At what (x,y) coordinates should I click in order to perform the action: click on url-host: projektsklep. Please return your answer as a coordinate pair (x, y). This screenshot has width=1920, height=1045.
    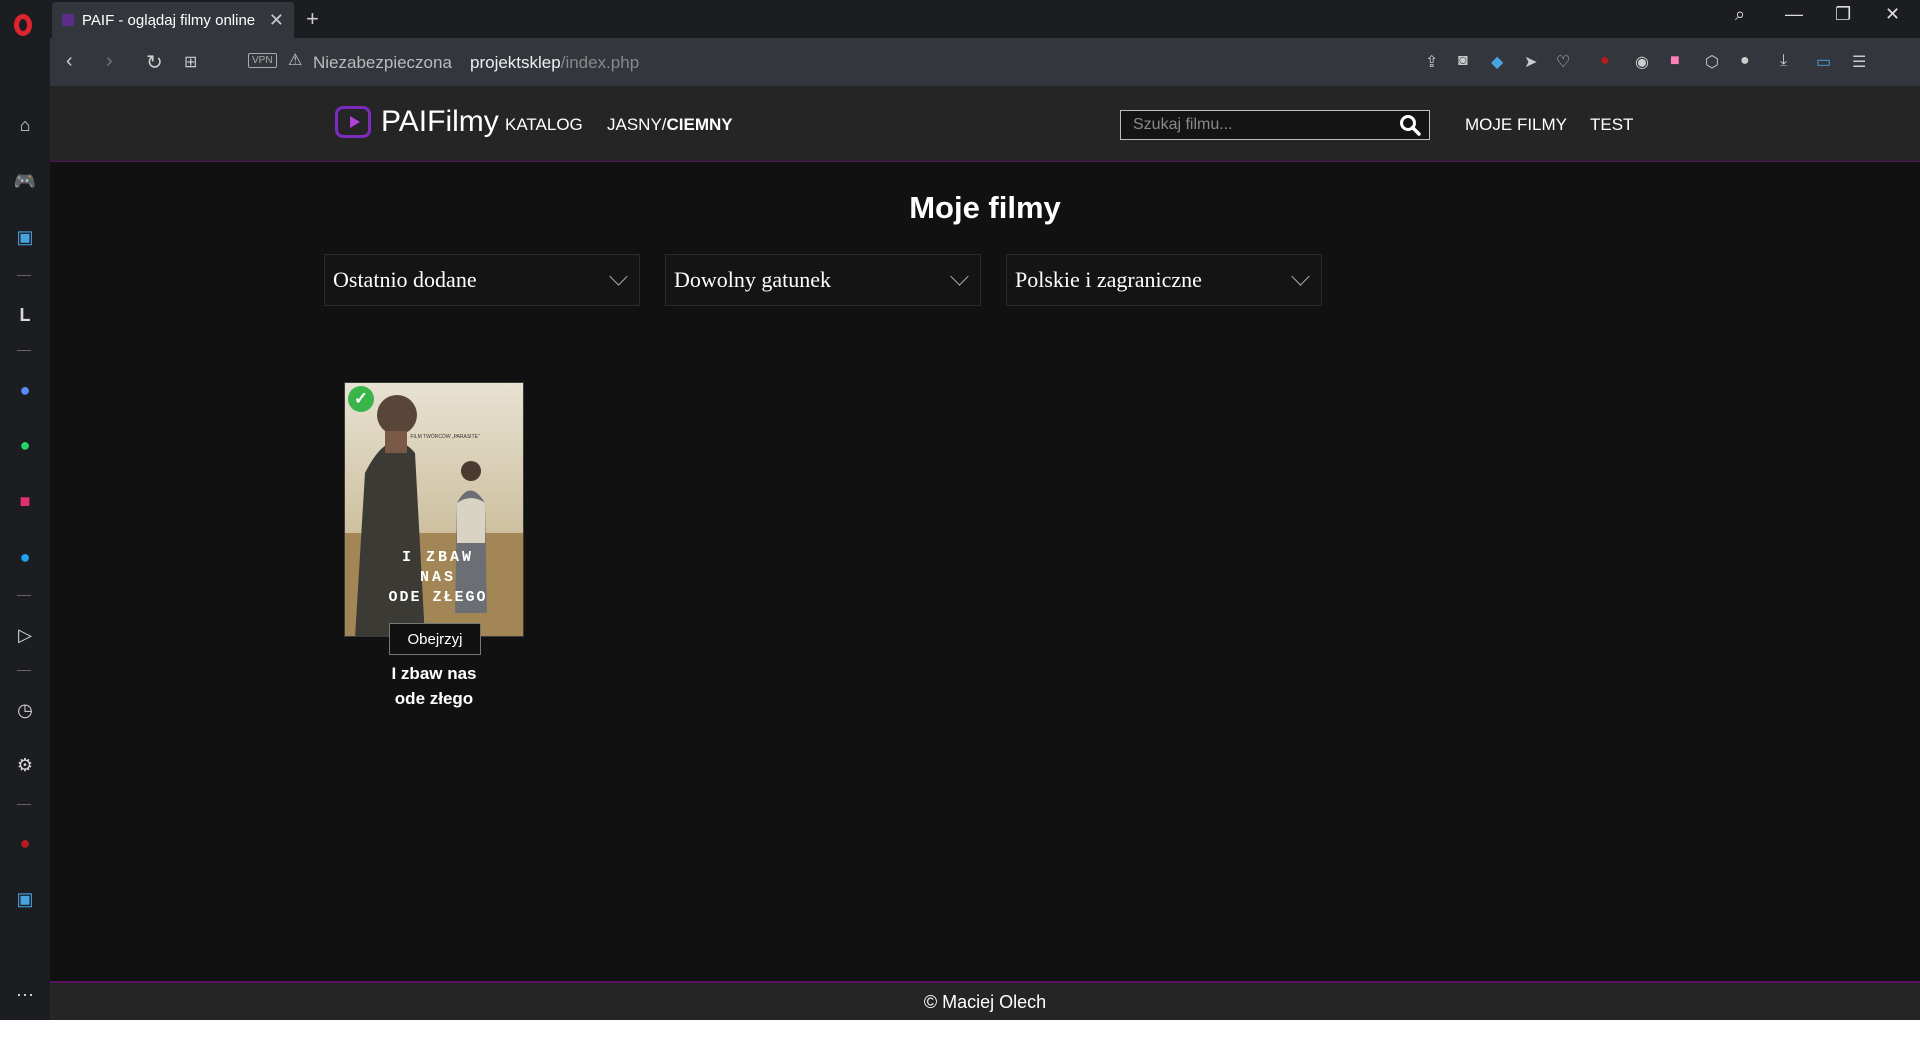
    Looking at the image, I should click on (515, 62).